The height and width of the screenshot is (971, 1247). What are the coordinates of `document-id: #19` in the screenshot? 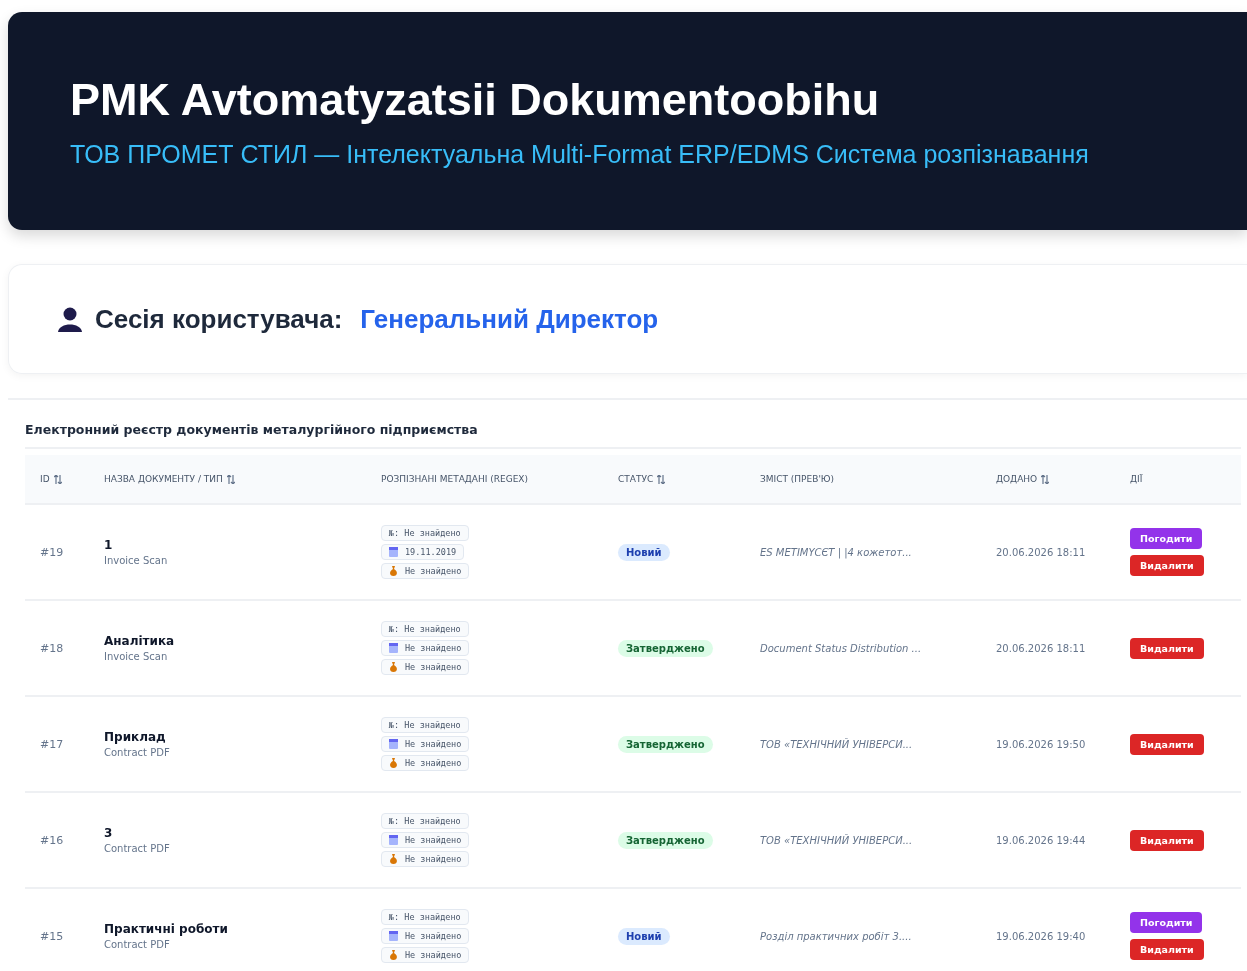 It's located at (52, 552).